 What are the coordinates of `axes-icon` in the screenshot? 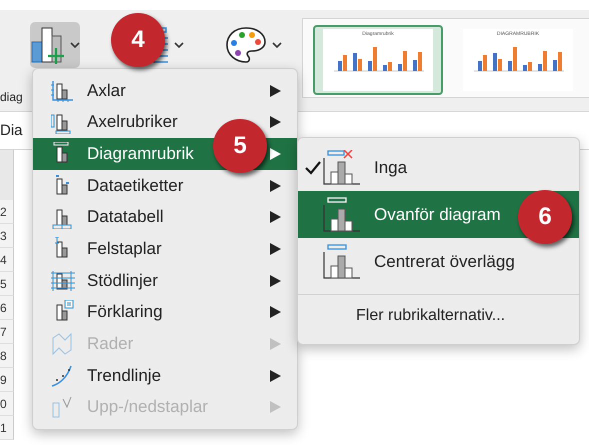 It's located at (63, 90).